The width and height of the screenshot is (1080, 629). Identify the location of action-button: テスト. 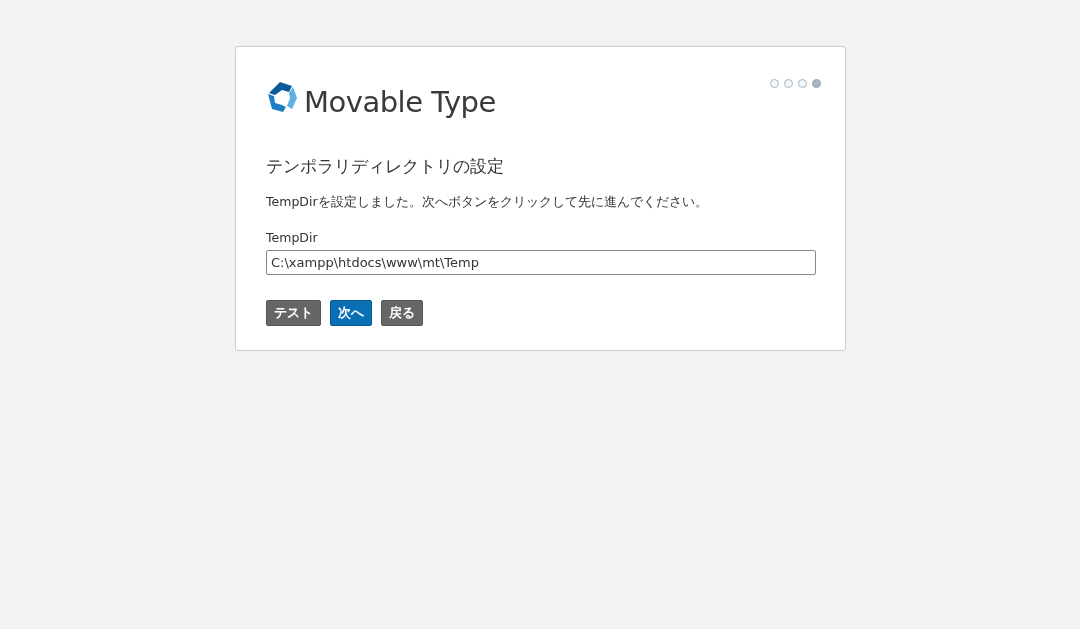
(293, 313).